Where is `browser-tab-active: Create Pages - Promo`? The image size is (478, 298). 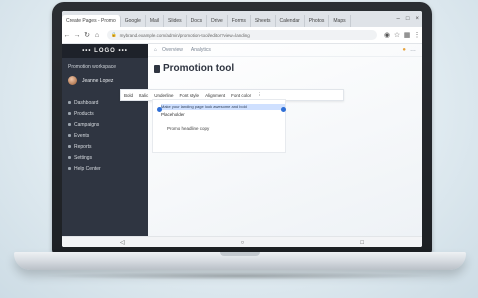 browser-tab-active: Create Pages - Promo is located at coordinates (91, 21).